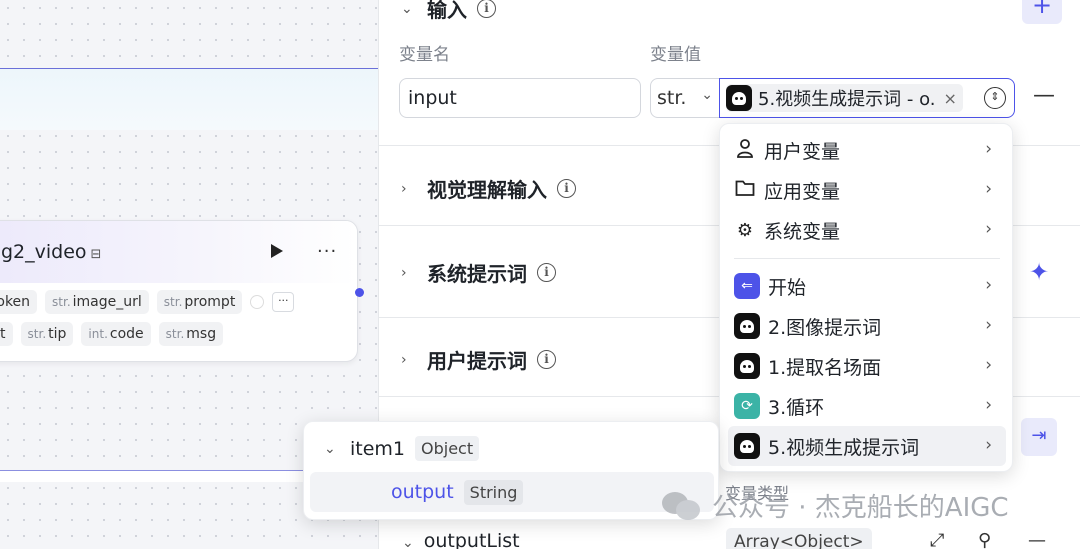 Image resolution: width=1080 pixels, height=549 pixels. I want to click on folder-icon, so click(745, 190).